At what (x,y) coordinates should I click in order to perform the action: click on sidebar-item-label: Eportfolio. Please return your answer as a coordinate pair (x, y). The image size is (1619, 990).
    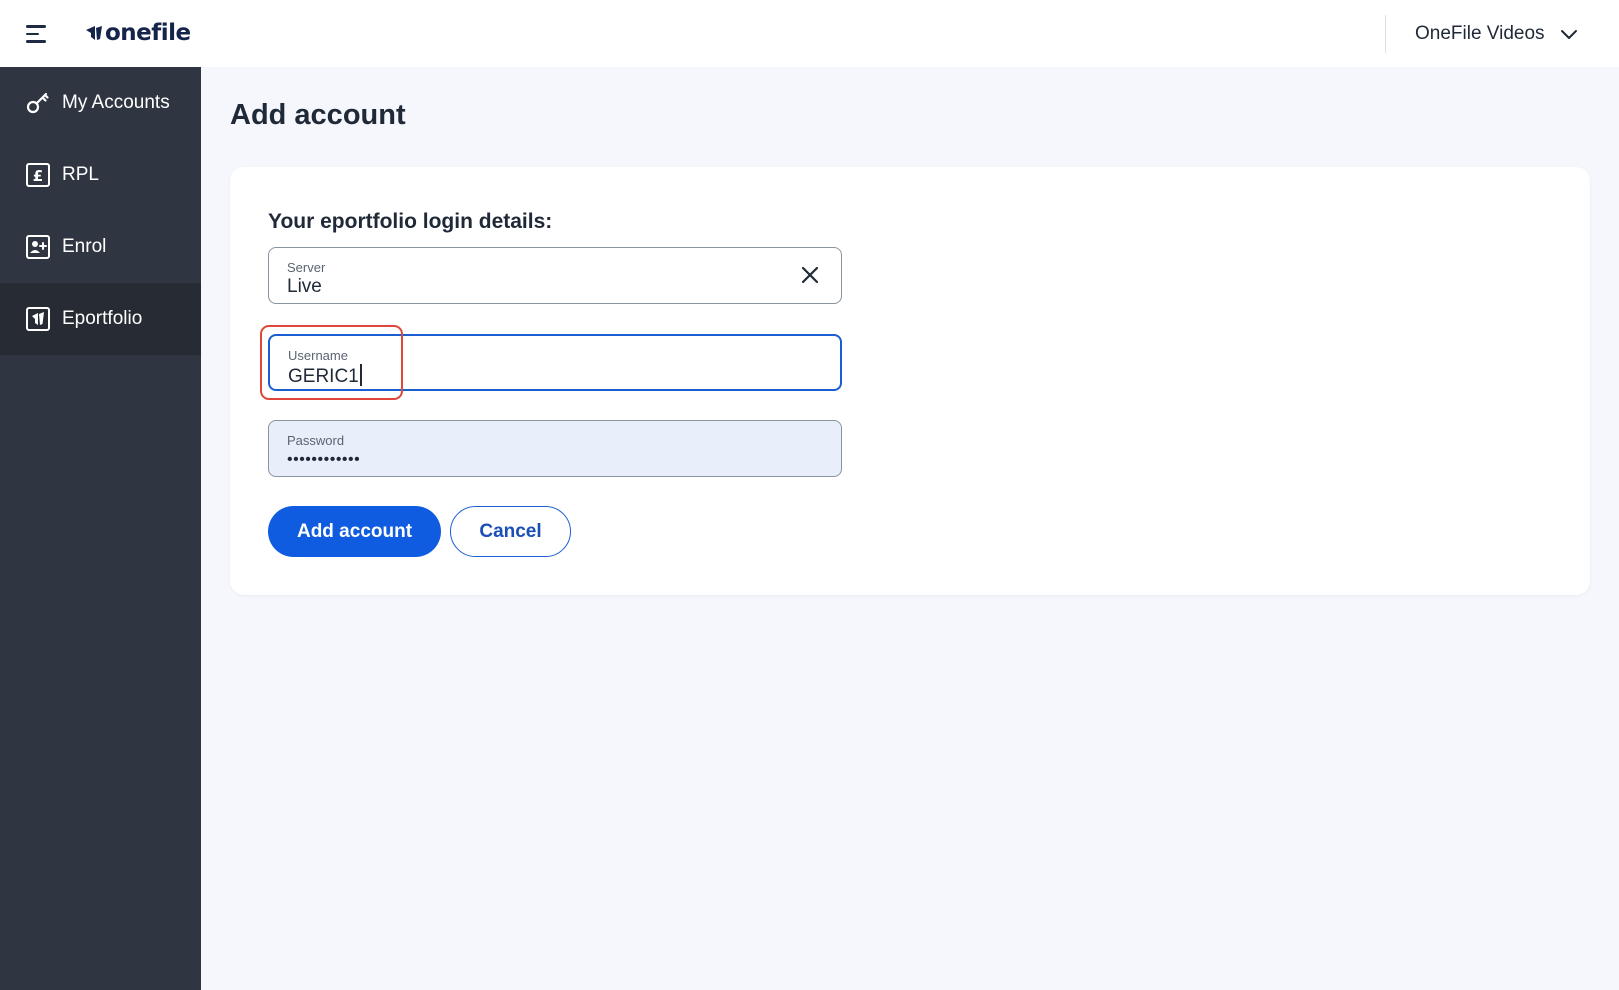
    Looking at the image, I should click on (102, 318).